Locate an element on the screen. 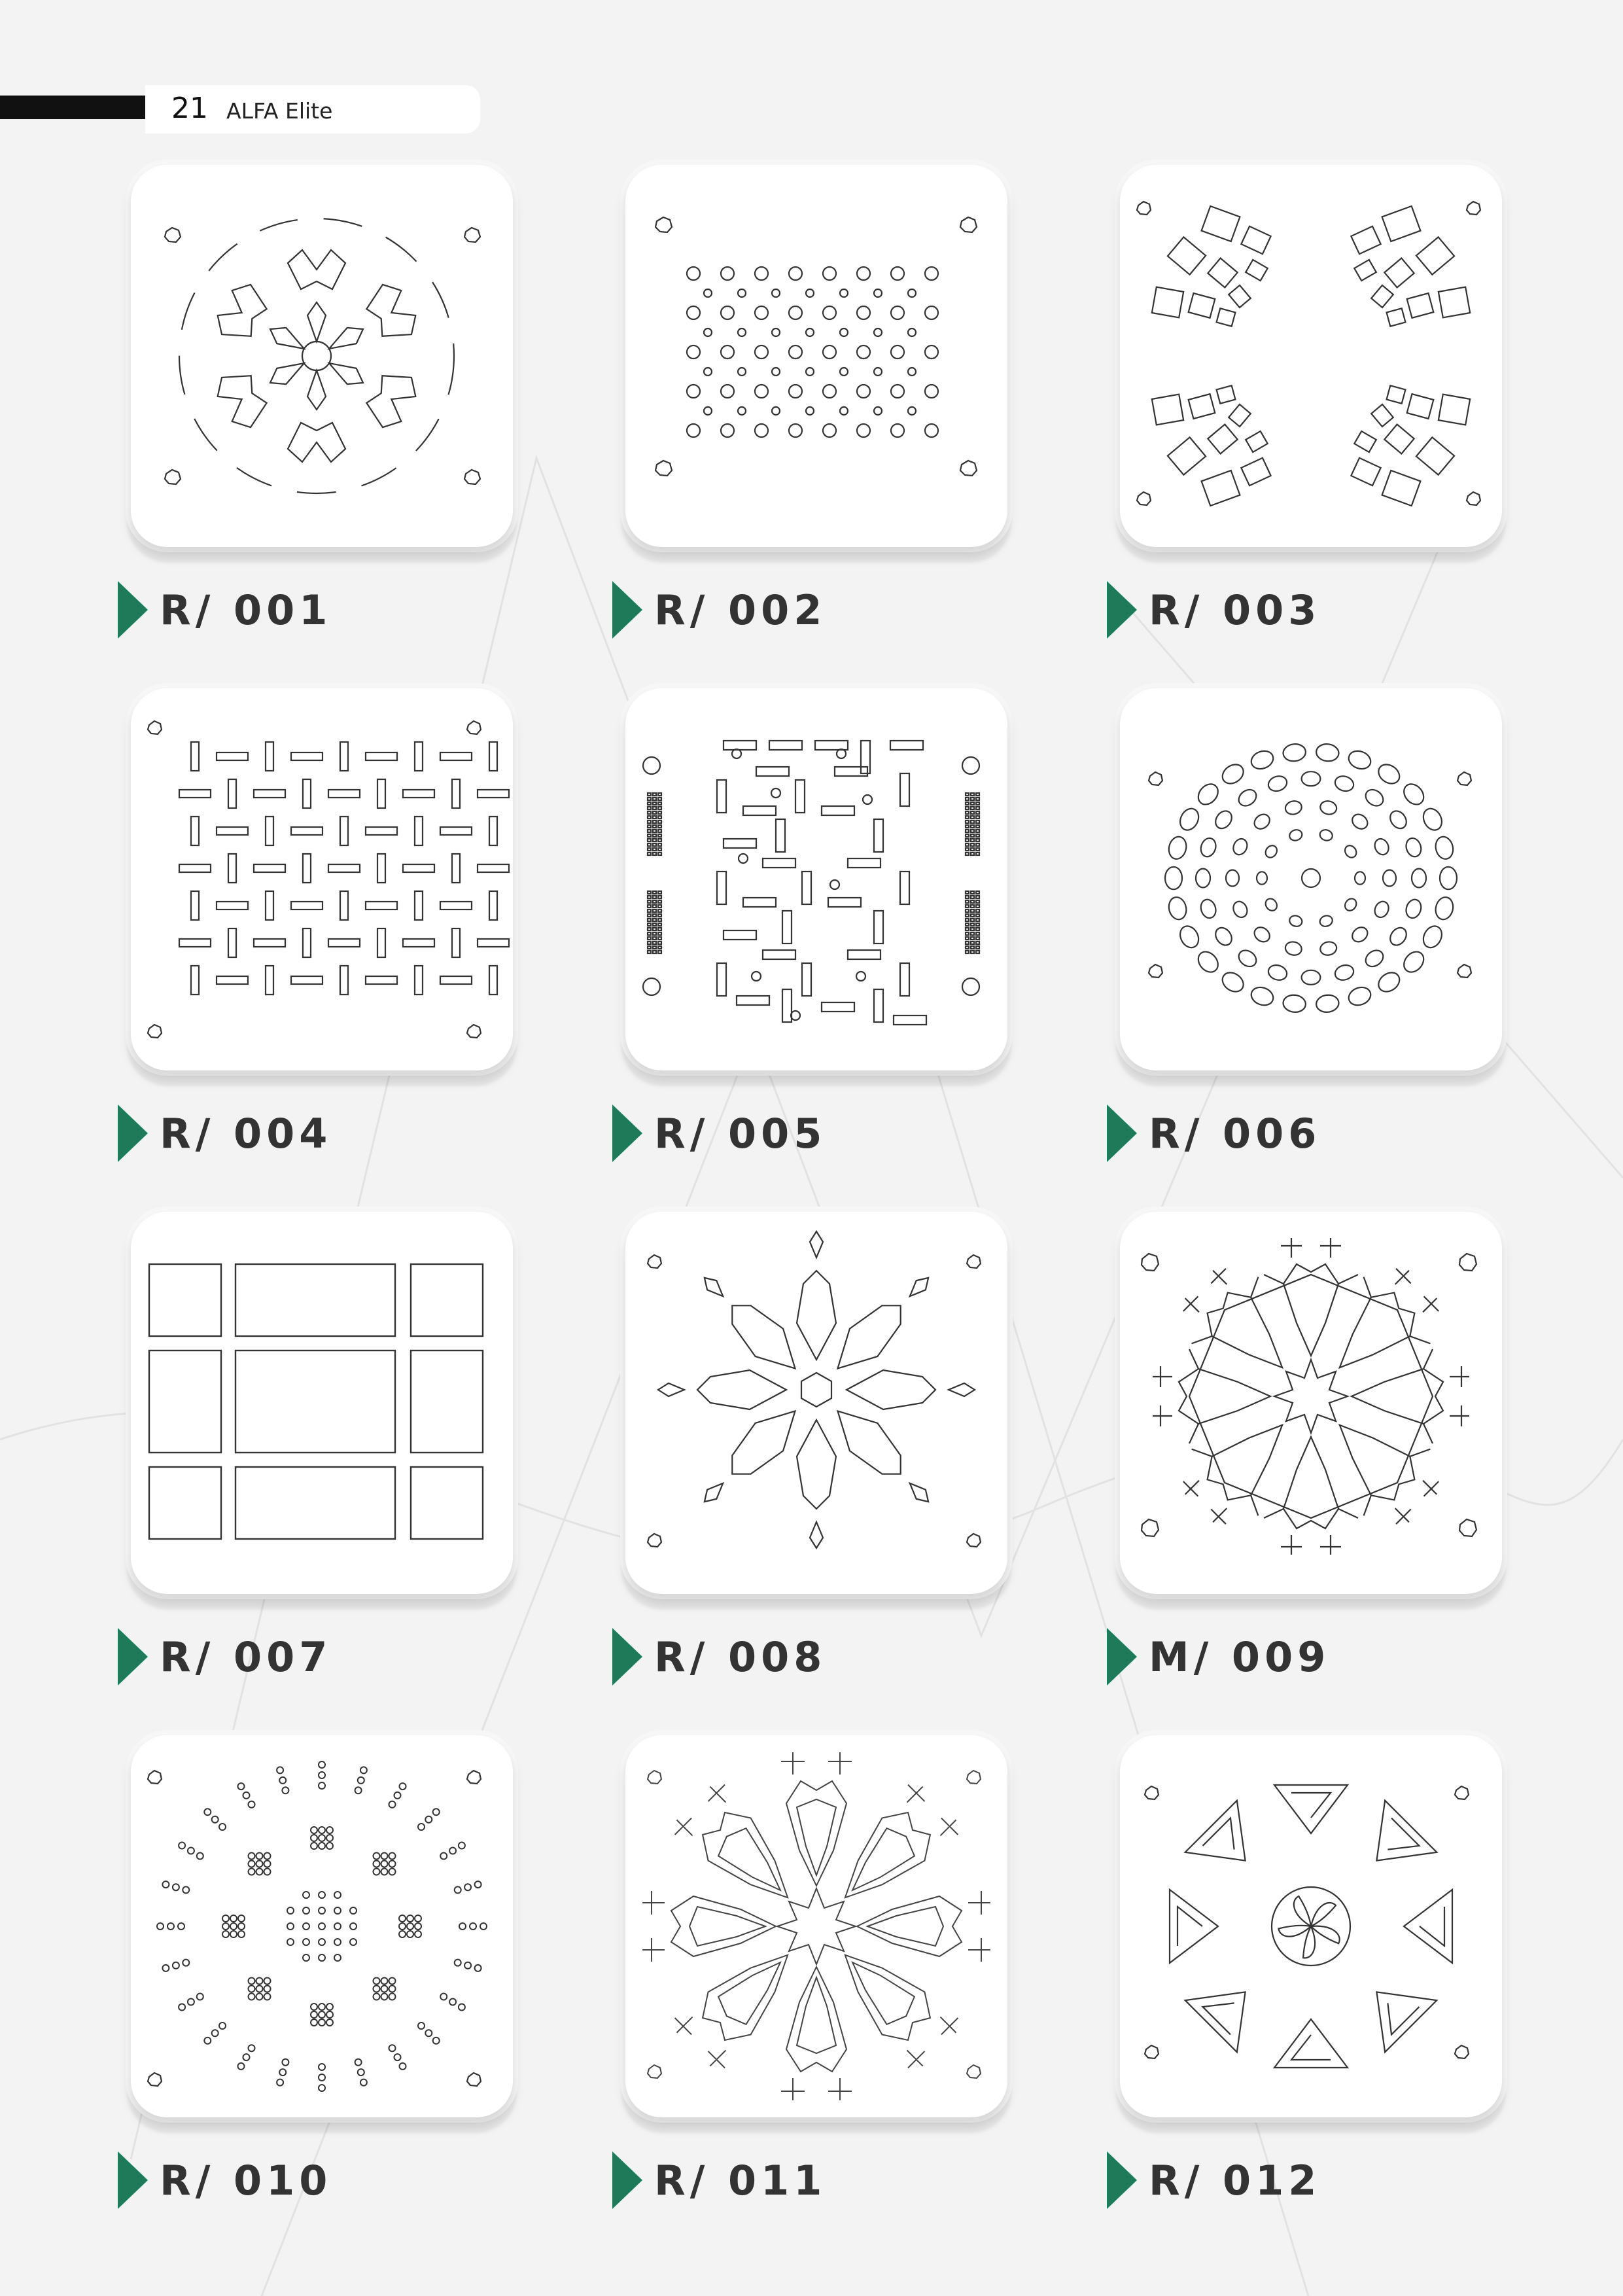  pattern-triangle-rosette-icon is located at coordinates (1307, 1926).